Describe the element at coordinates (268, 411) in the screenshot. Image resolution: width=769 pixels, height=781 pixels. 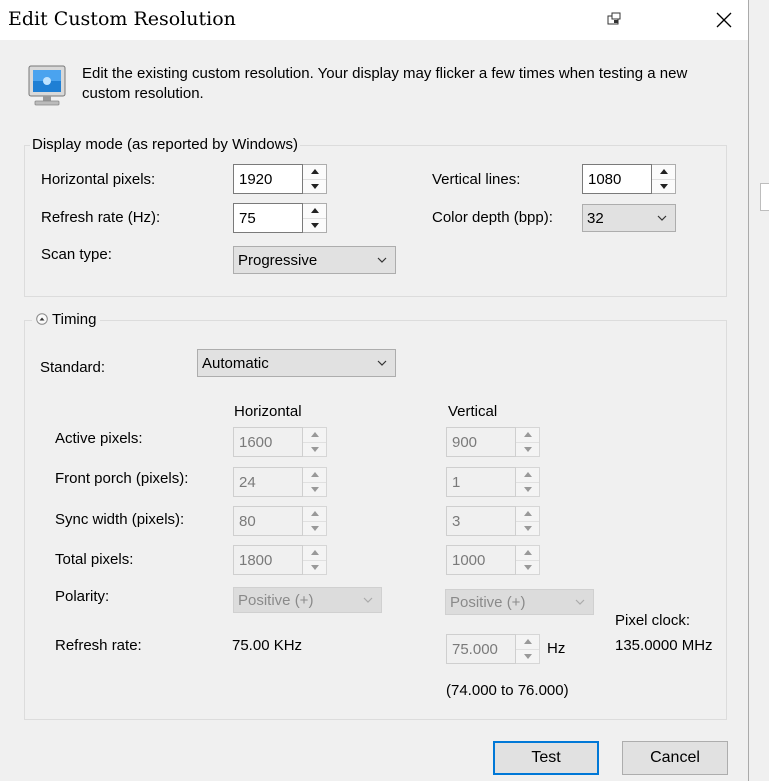
I see `horizontal-column-header: Horizontal` at that location.